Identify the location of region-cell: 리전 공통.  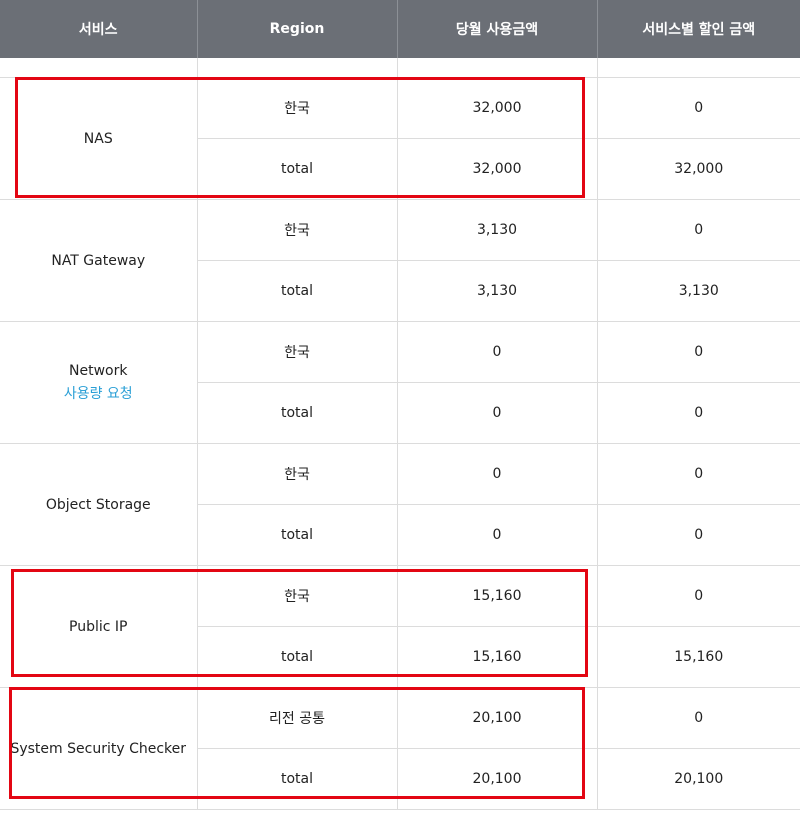
(296, 718).